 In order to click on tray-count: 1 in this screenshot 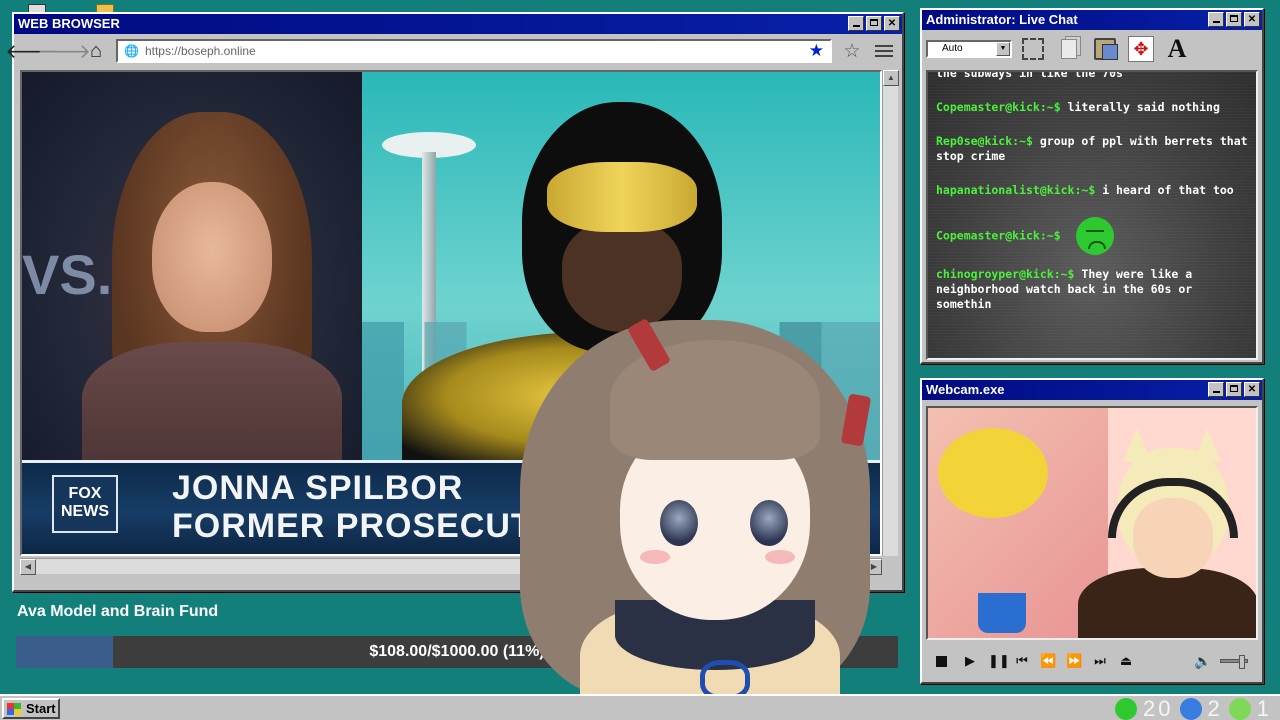, I will do `click(1264, 708)`.